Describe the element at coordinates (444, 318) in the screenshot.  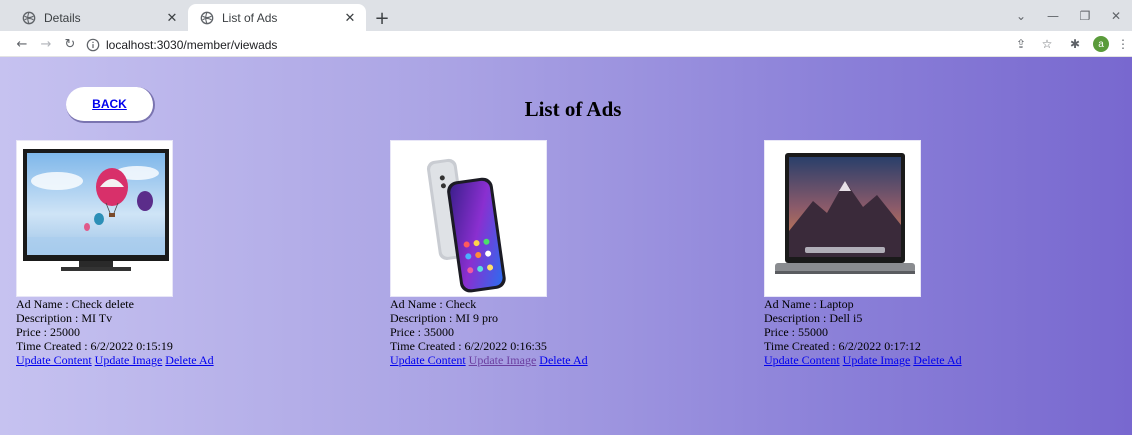
I see `ad-description: Description : MI 9 pro` at that location.